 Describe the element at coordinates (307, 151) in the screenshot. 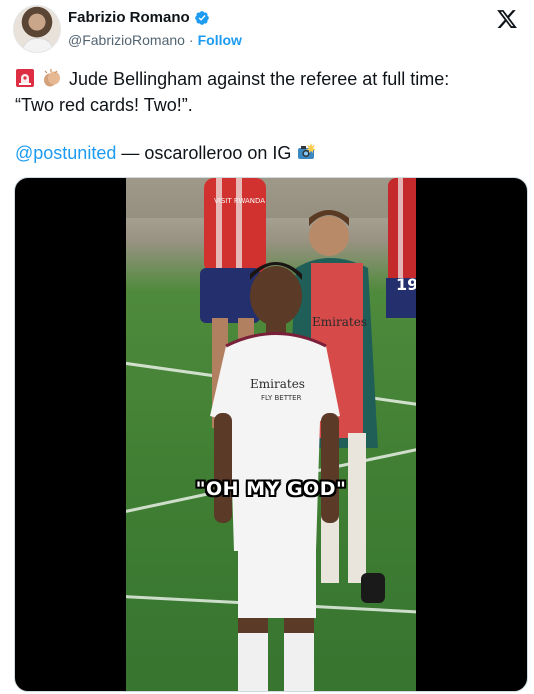

I see `camera-flash-emoji` at that location.